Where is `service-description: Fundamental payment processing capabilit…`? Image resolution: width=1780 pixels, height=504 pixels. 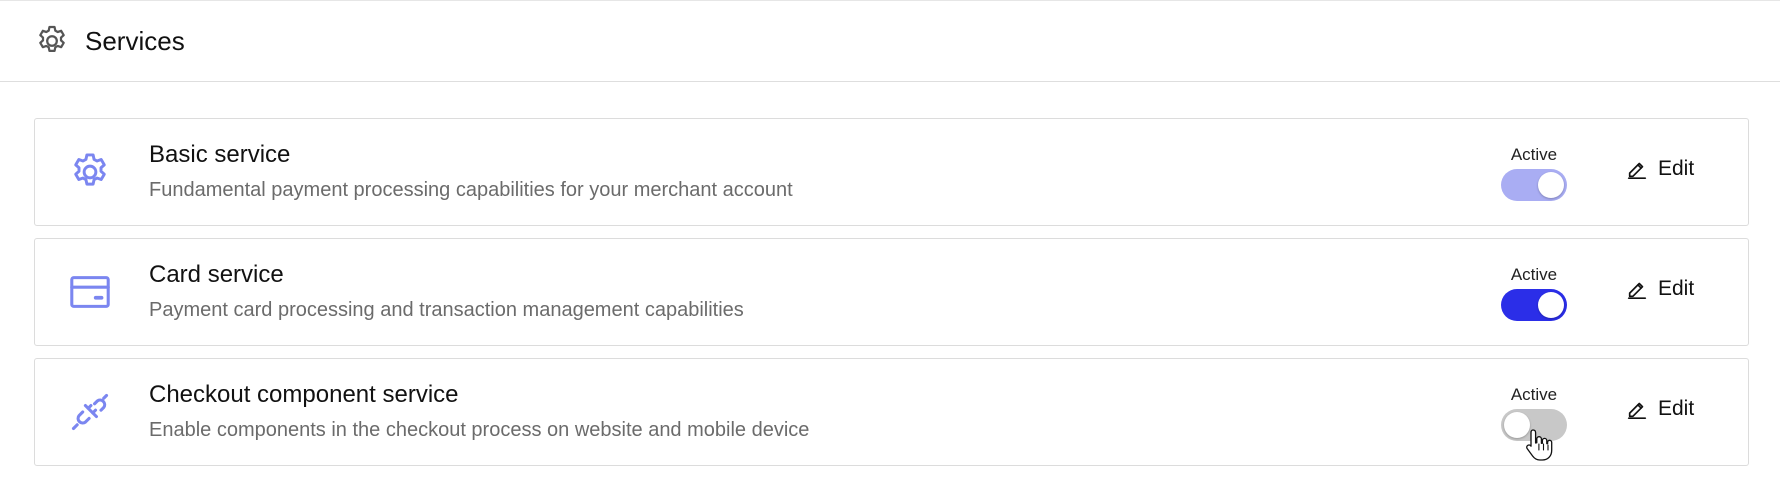
service-description: Fundamental payment processing capabilit… is located at coordinates (471, 190).